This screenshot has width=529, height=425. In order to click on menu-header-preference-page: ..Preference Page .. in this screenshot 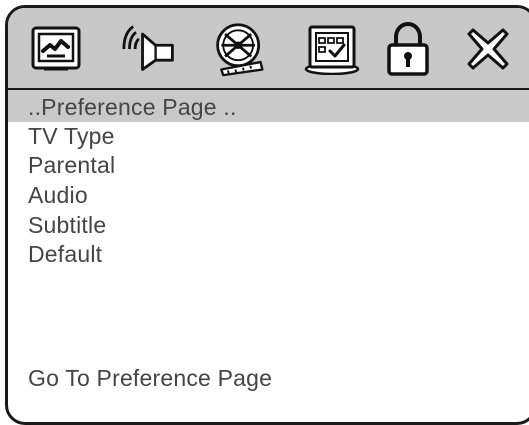, I will do `click(132, 107)`.